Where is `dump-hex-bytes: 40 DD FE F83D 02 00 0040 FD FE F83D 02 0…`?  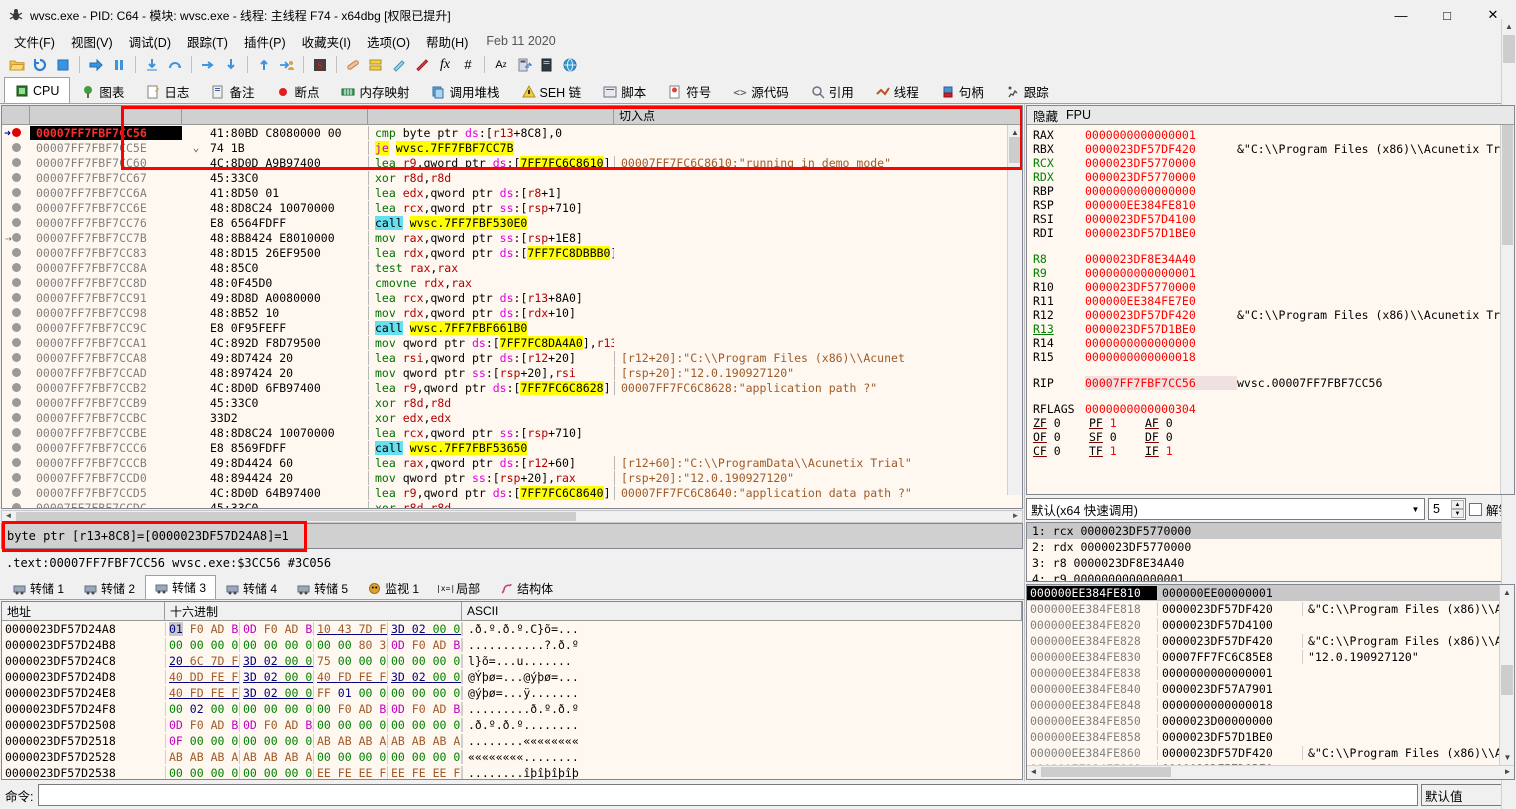 dump-hex-bytes: 40 DD FE F83D 02 00 0040 FD FE F83D 02 0… is located at coordinates (313, 677).